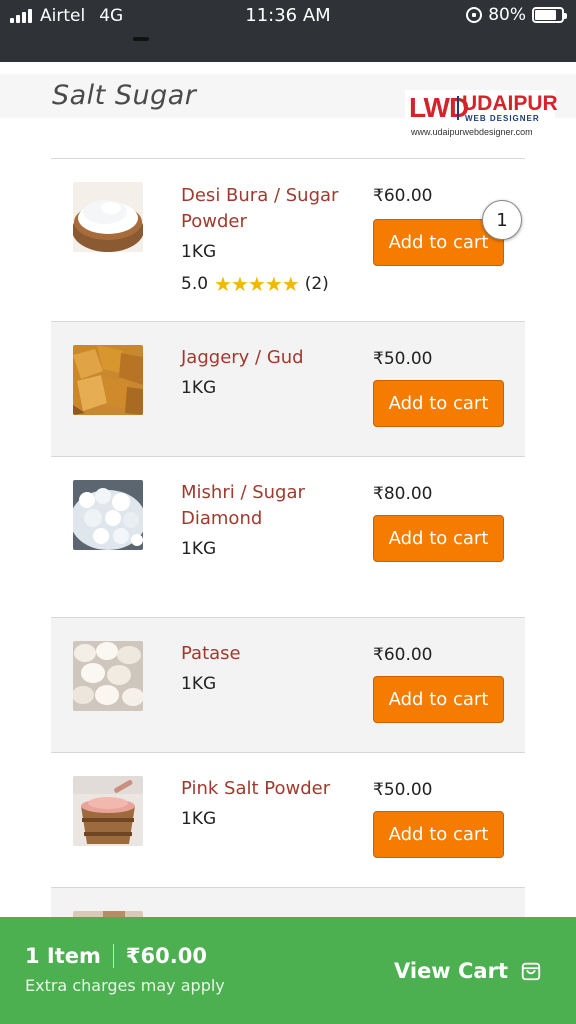 The width and height of the screenshot is (576, 1024). What do you see at coordinates (195, 284) in the screenshot?
I see `rating-value: 5.0` at bounding box center [195, 284].